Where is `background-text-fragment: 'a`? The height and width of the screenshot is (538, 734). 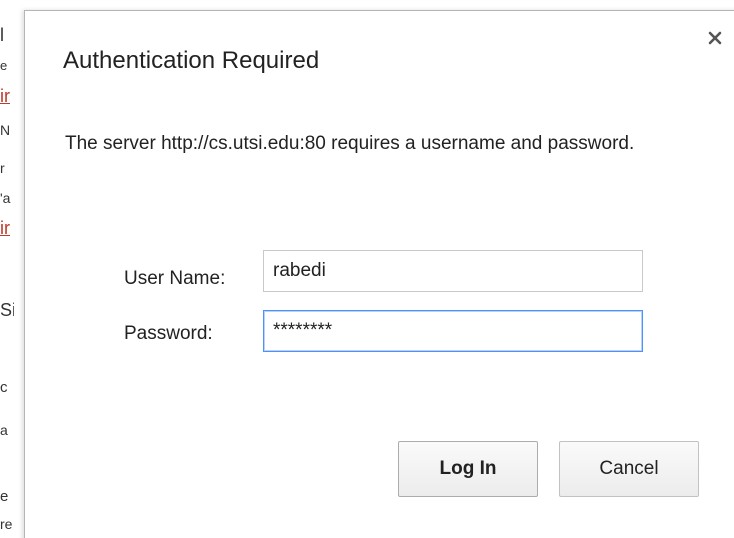
background-text-fragment: 'a is located at coordinates (5, 198).